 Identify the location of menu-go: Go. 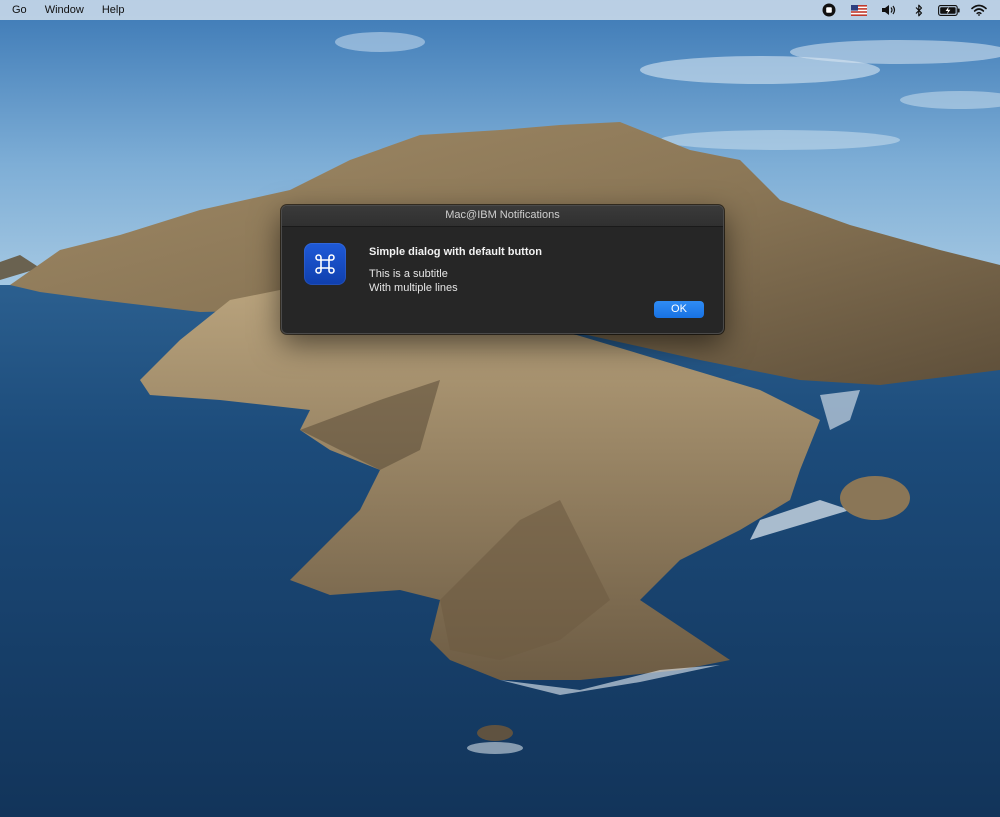
(18, 10).